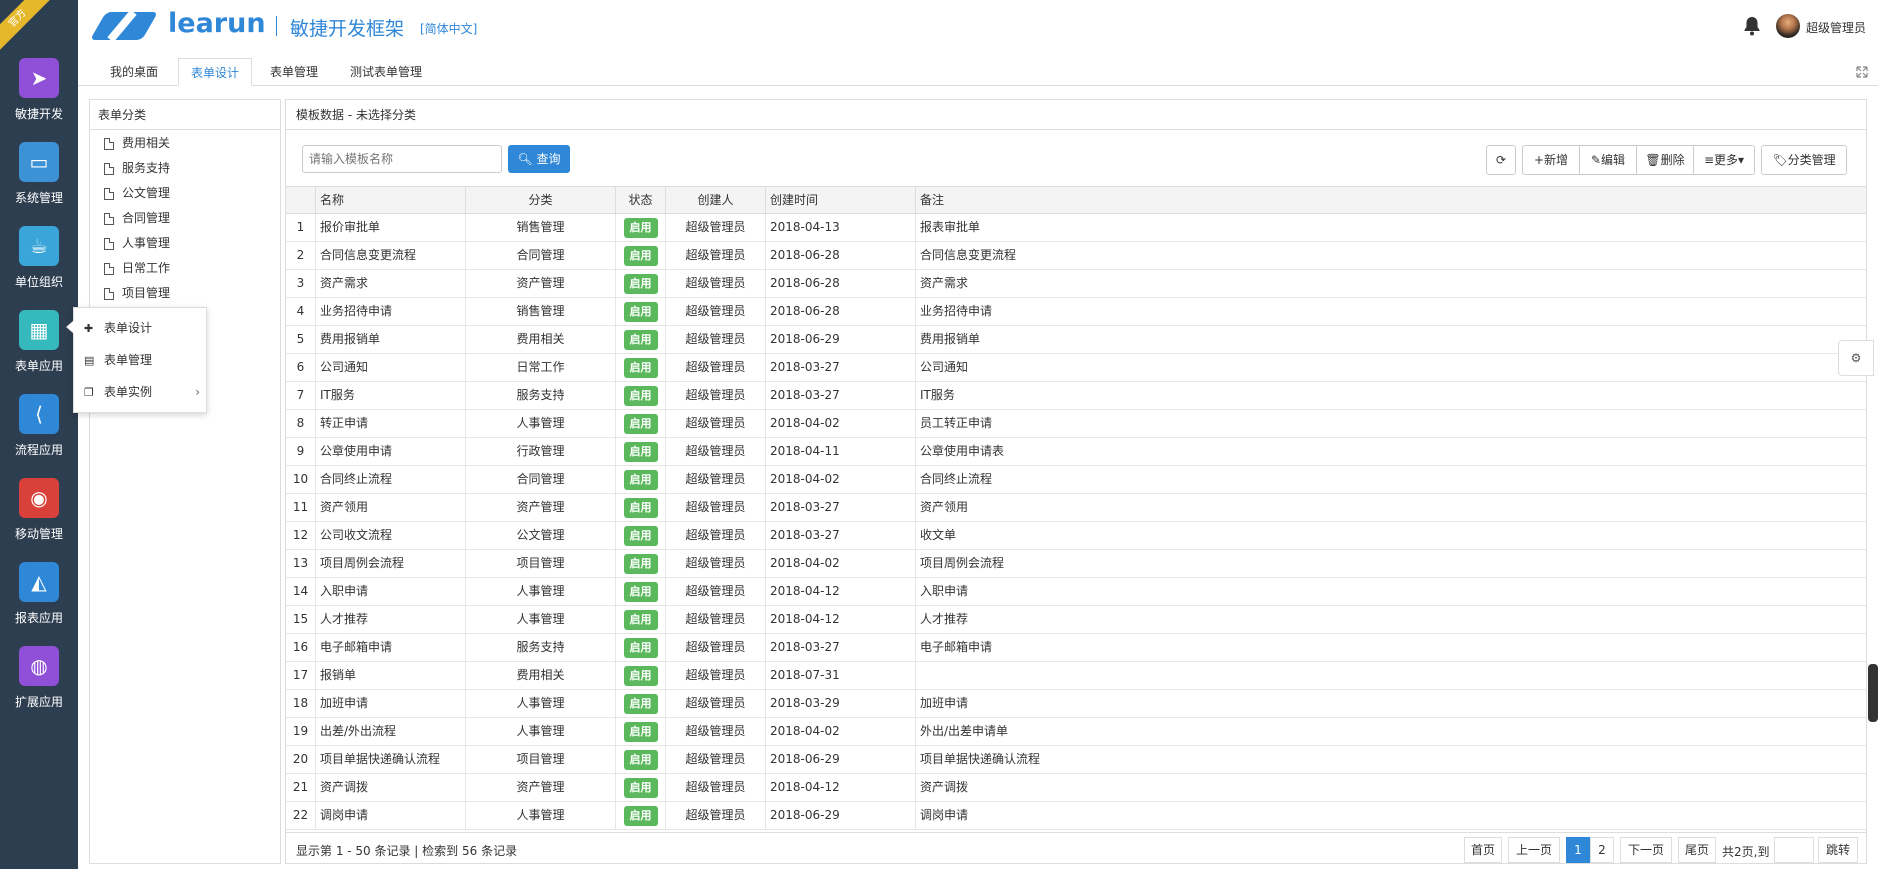 The height and width of the screenshot is (869, 1878). I want to click on tab-test-form-manage: 测试表单管理, so click(386, 72).